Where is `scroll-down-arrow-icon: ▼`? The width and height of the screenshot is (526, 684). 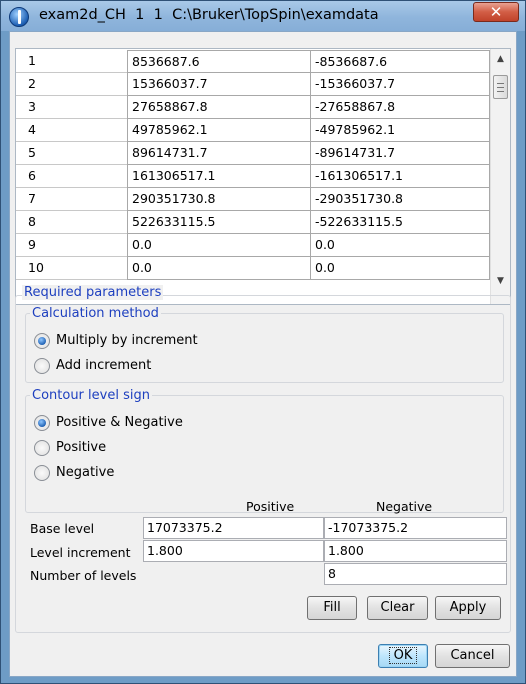
scroll-down-arrow-icon: ▼ is located at coordinates (500, 281).